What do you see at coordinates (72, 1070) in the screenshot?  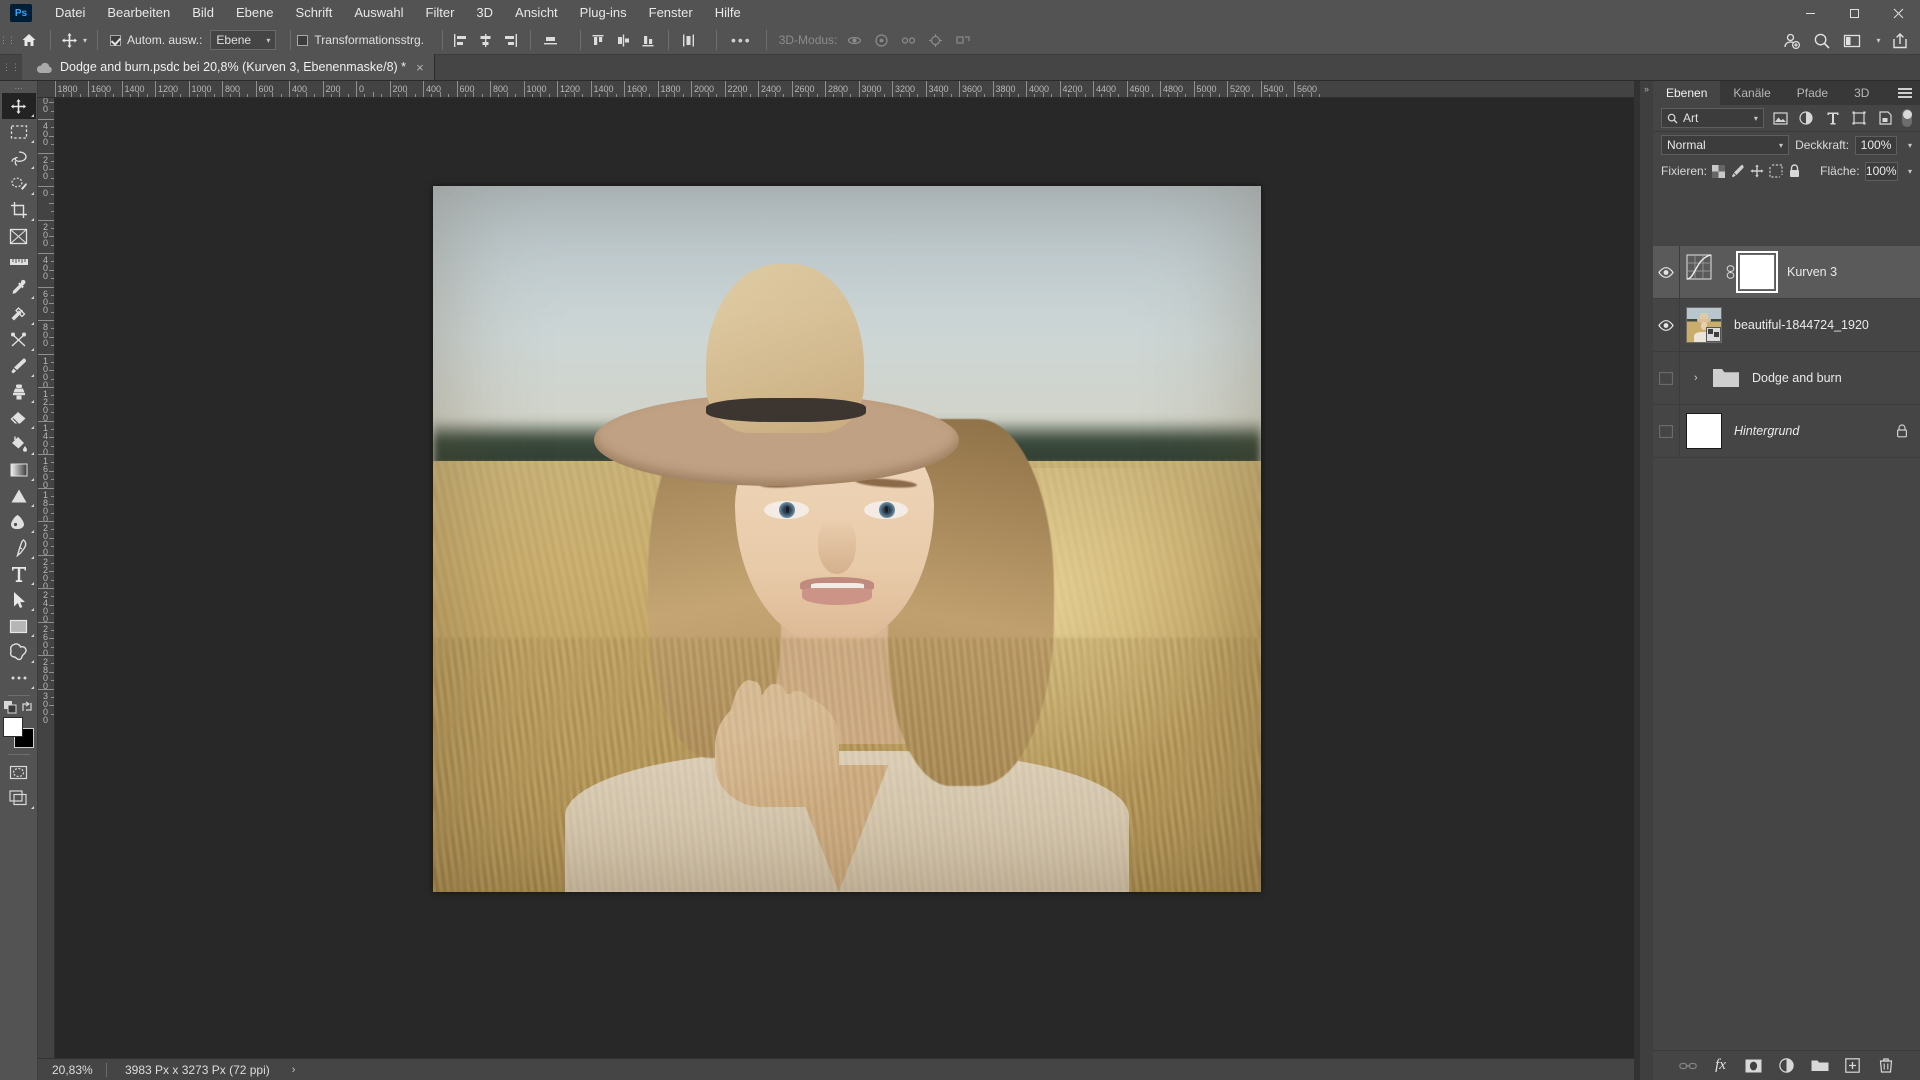 I see `zoom-level: 20,83%` at bounding box center [72, 1070].